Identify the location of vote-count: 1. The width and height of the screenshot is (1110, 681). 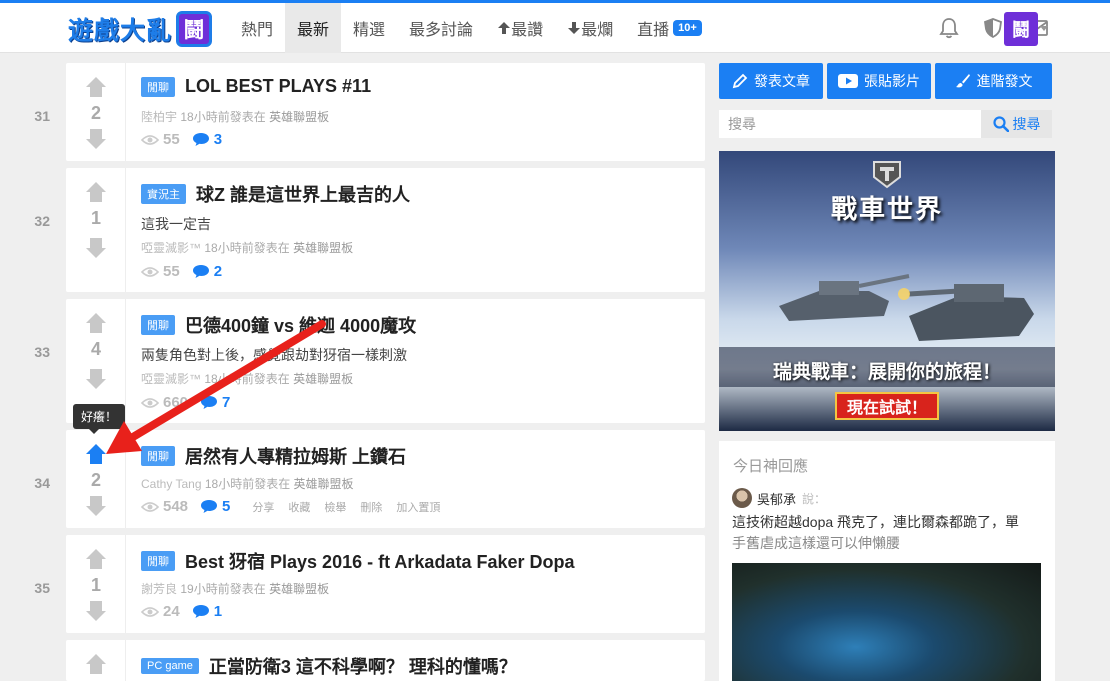
(95, 218).